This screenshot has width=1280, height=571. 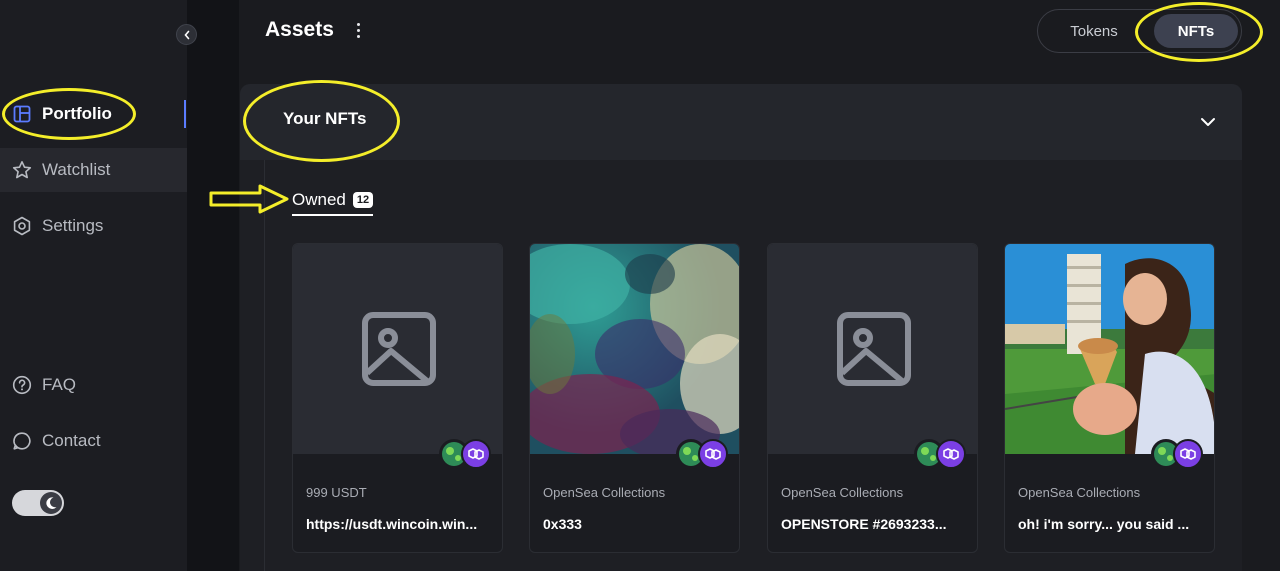 I want to click on page-title: Assets, so click(x=299, y=29).